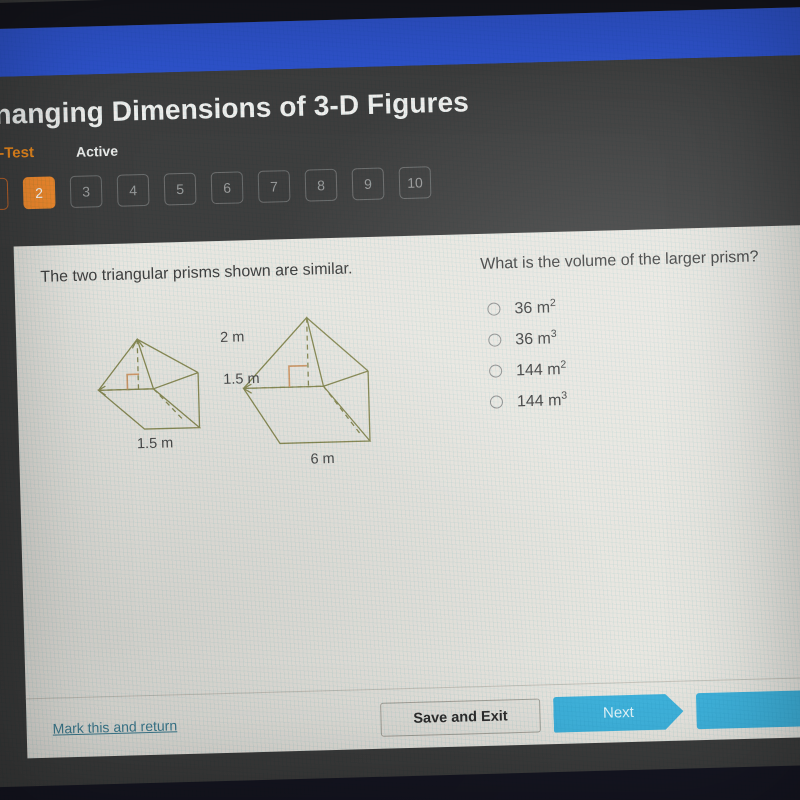 Image resolution: width=800 pixels, height=800 pixels. I want to click on small-prism-depth-label: 1.5 m, so click(241, 379).